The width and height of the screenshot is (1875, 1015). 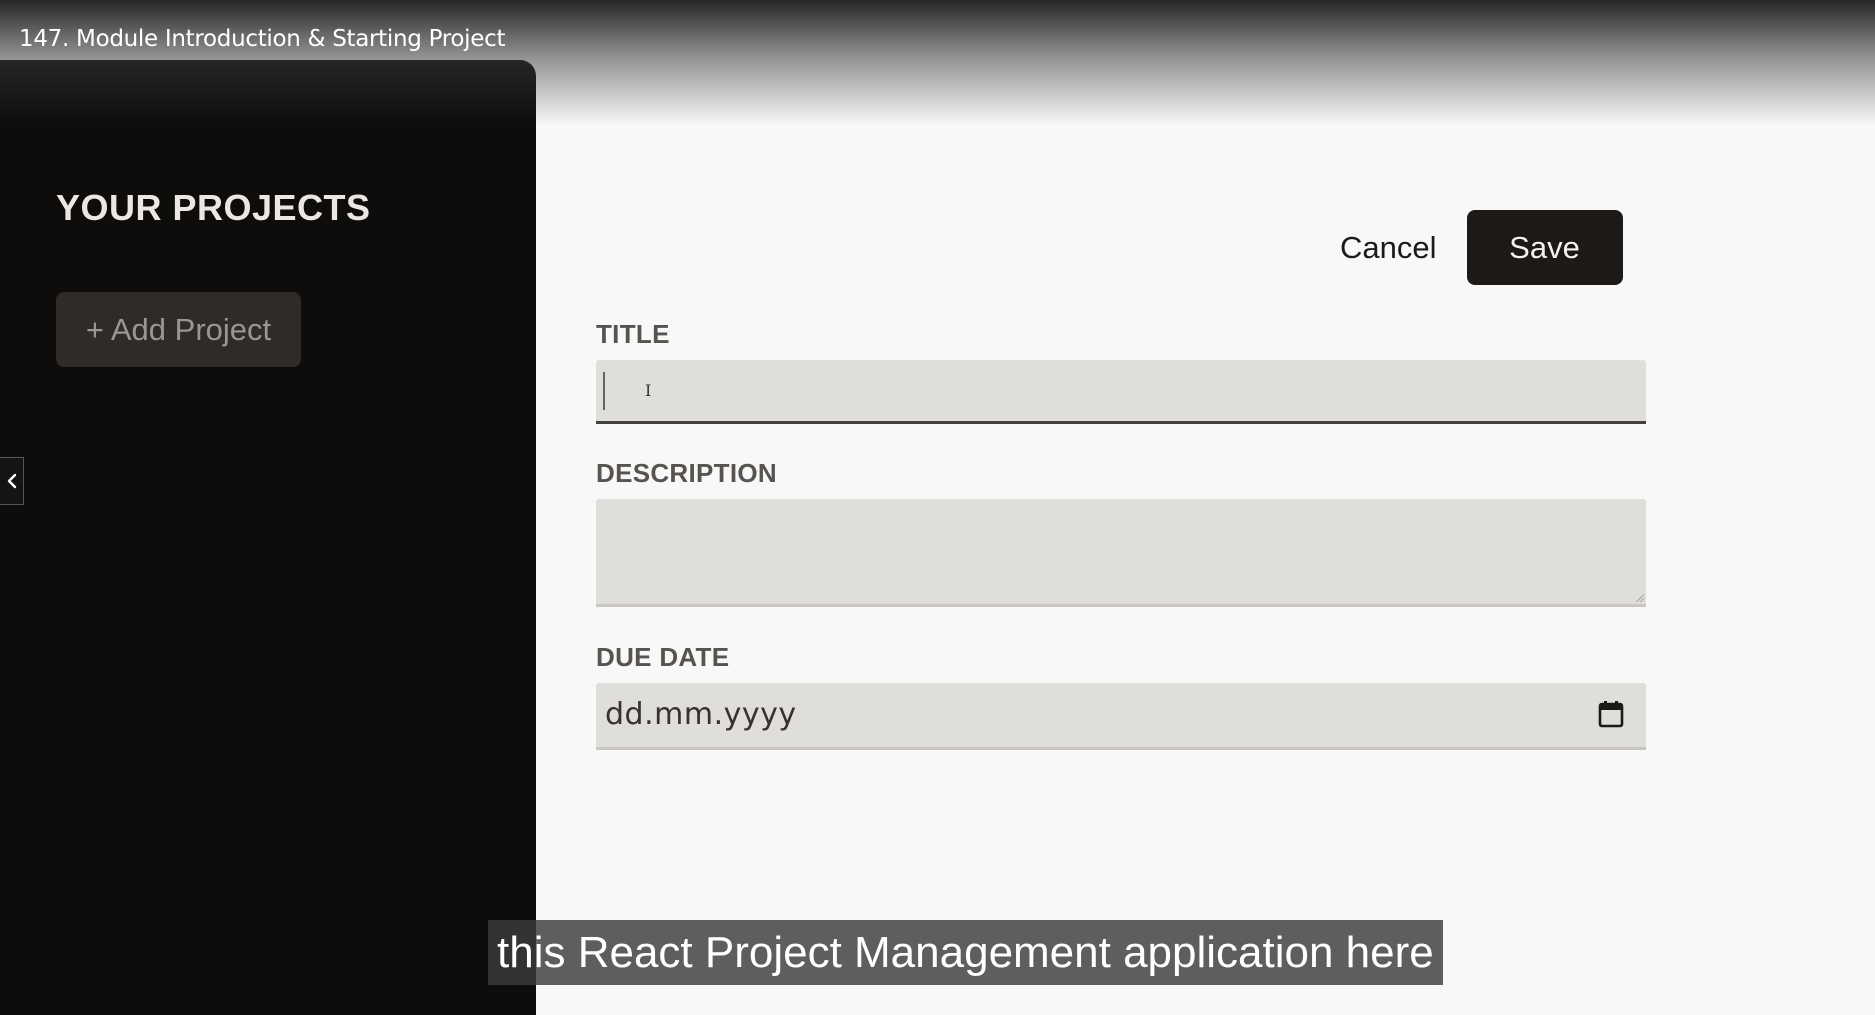 What do you see at coordinates (604, 391) in the screenshot?
I see `text-caret` at bounding box center [604, 391].